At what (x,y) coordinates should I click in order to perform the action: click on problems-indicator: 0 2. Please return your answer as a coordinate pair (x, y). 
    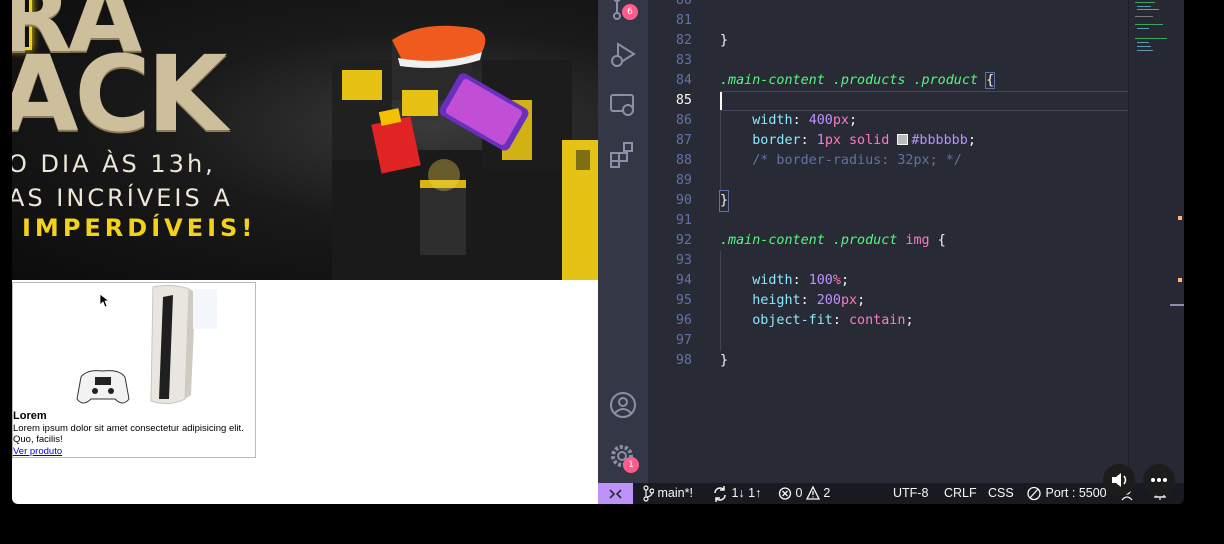
    Looking at the image, I should click on (804, 493).